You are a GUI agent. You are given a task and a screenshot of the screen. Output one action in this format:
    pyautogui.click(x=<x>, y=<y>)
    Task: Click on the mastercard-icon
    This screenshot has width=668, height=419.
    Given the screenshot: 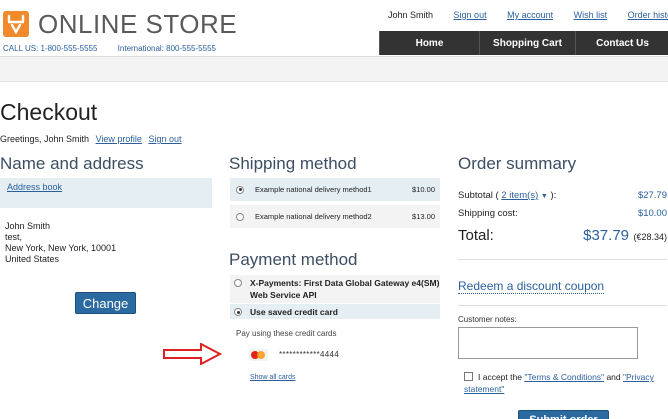 What is the action you would take?
    pyautogui.click(x=258, y=355)
    